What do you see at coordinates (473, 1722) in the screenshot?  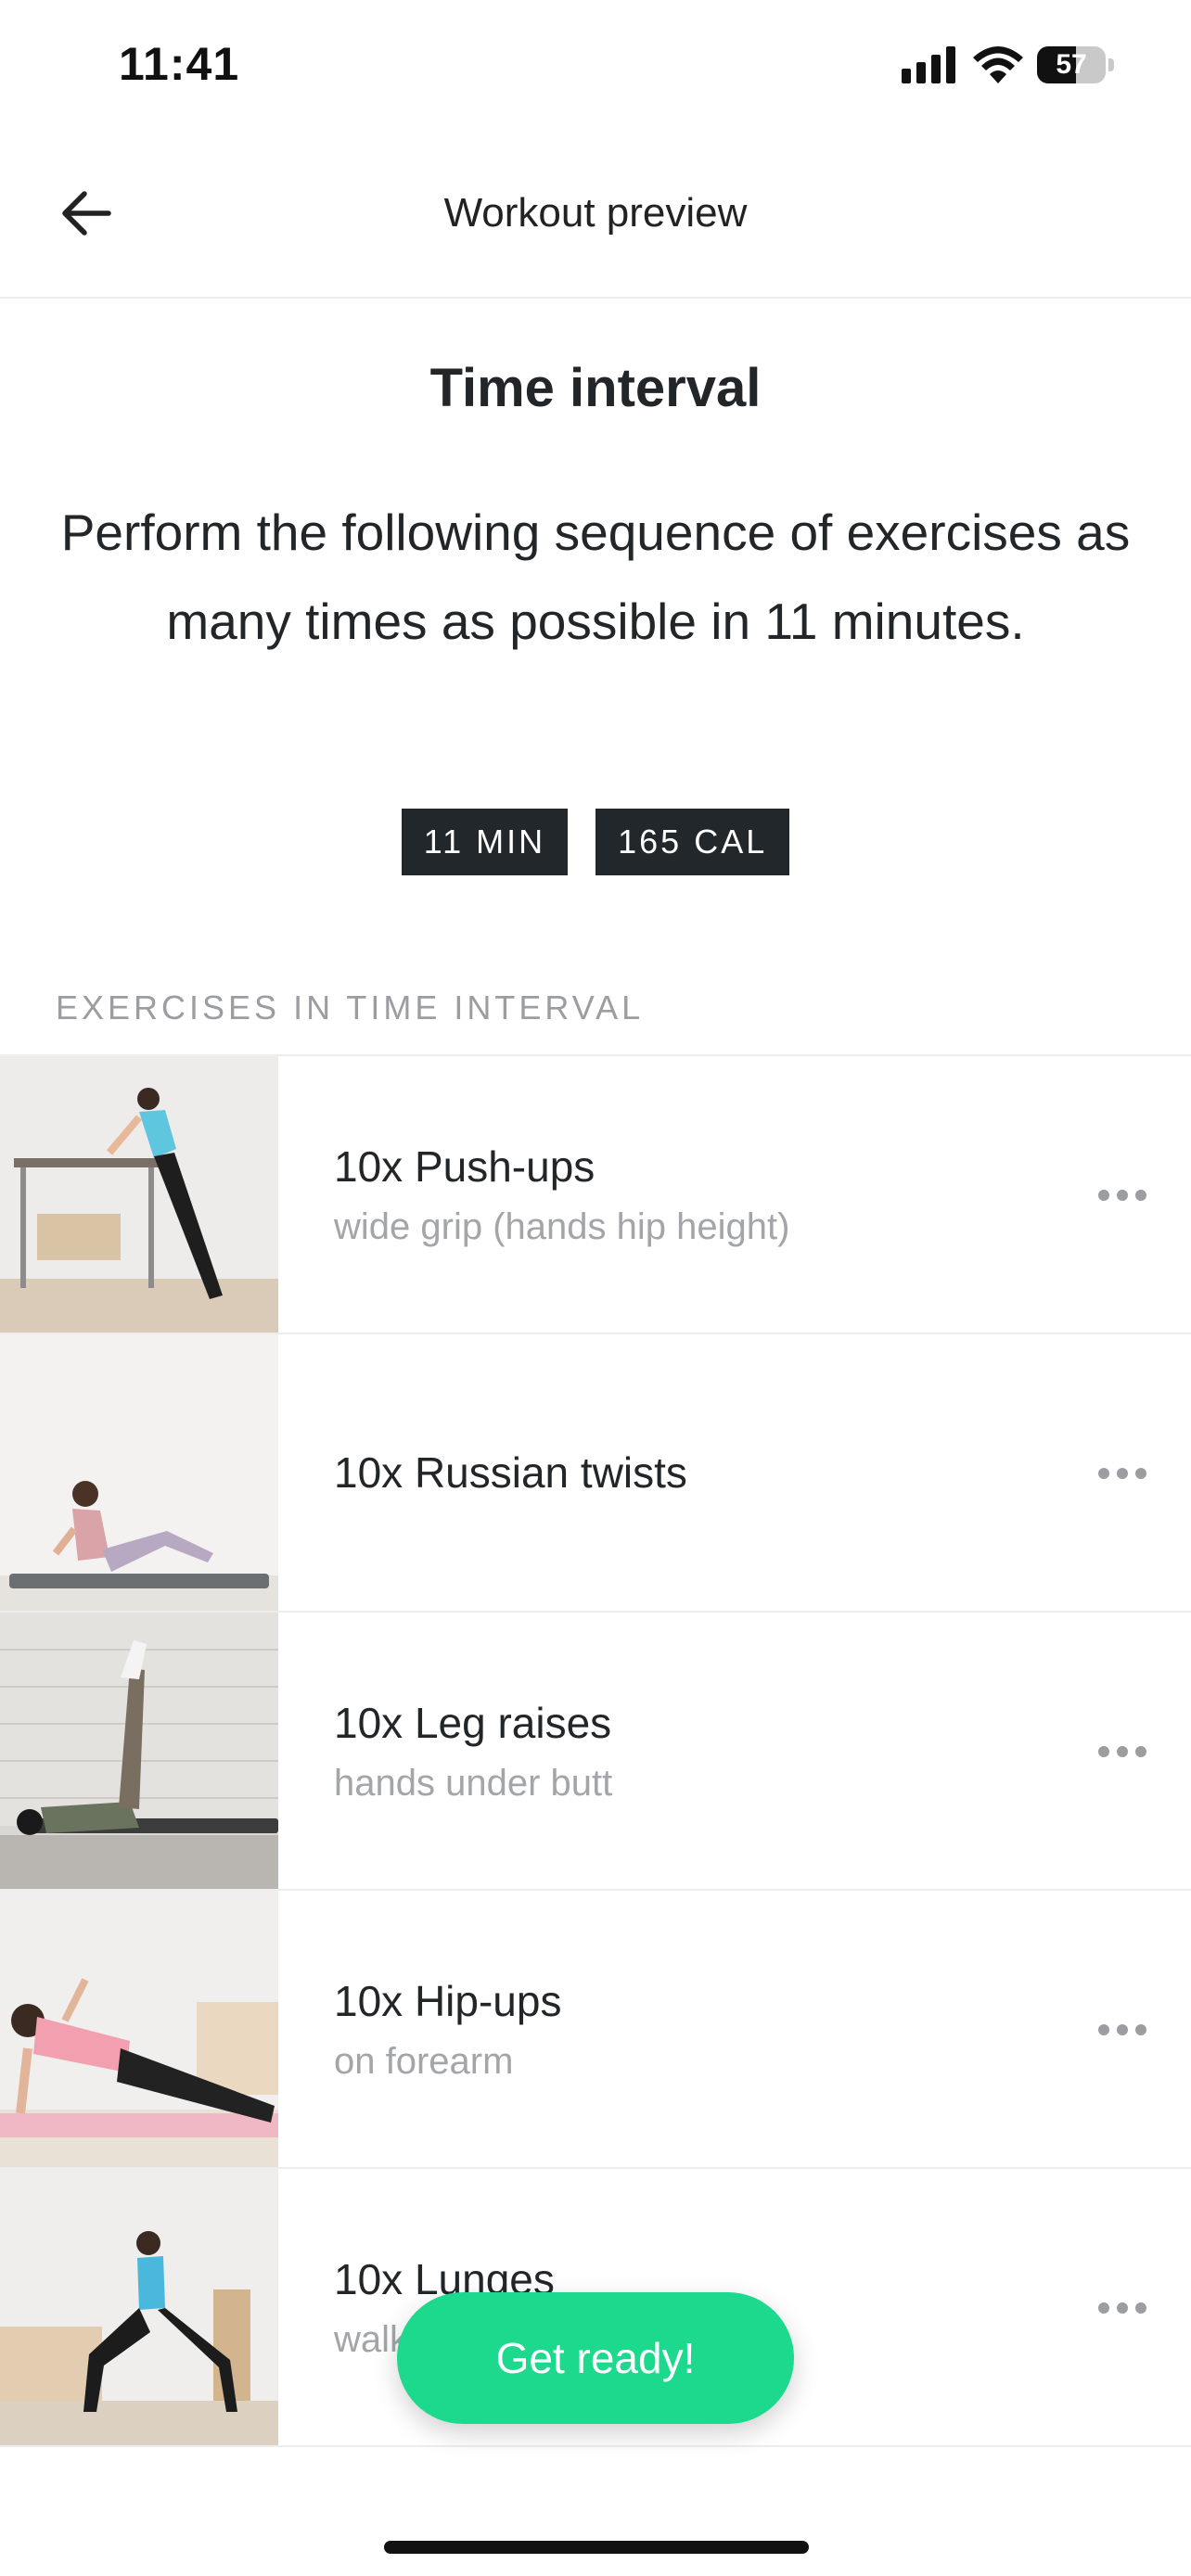 I see `exercise-name: 10x Leg raises` at bounding box center [473, 1722].